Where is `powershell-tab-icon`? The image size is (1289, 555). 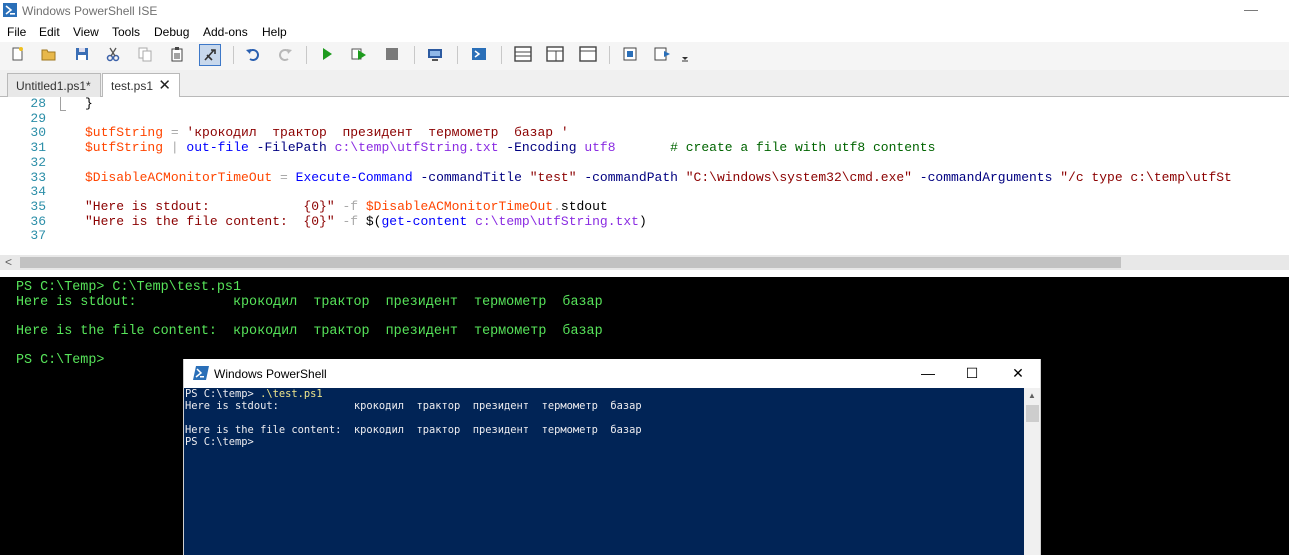 powershell-tab-icon is located at coordinates (210, 55).